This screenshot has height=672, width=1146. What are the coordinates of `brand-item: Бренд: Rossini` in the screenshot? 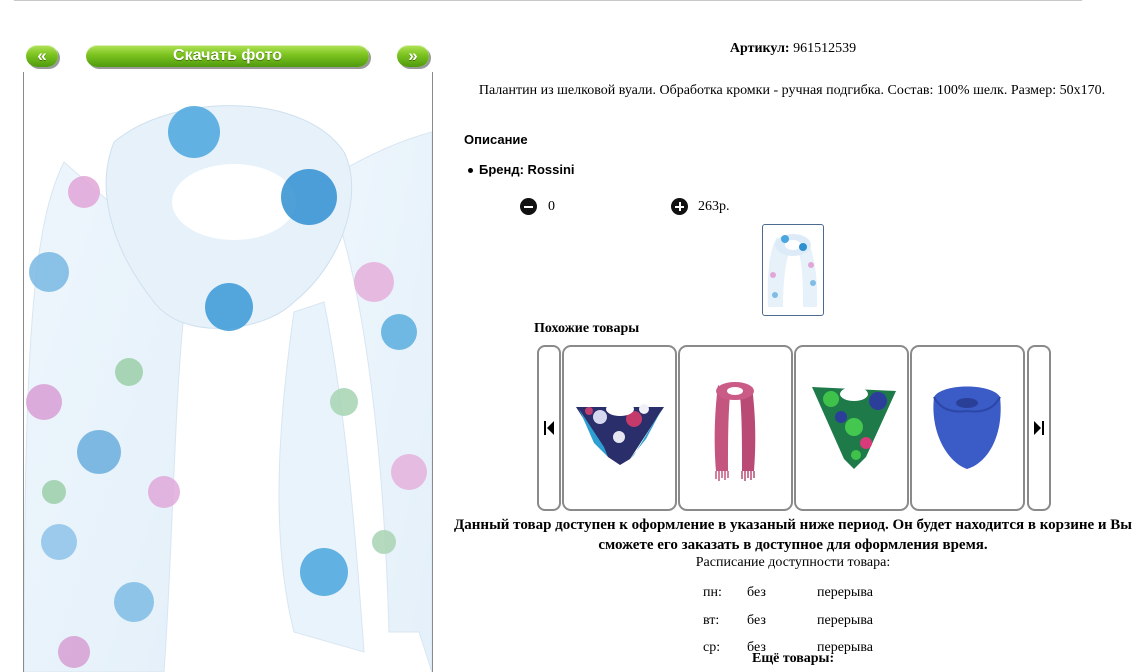 It's located at (521, 169).